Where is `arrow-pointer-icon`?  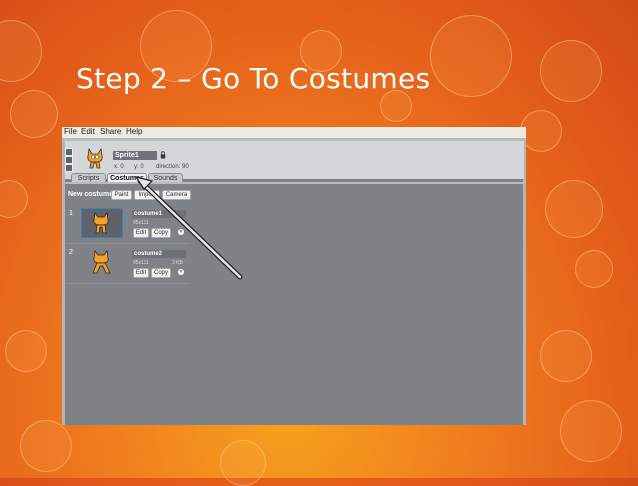
arrow-pointer-icon is located at coordinates (188, 228).